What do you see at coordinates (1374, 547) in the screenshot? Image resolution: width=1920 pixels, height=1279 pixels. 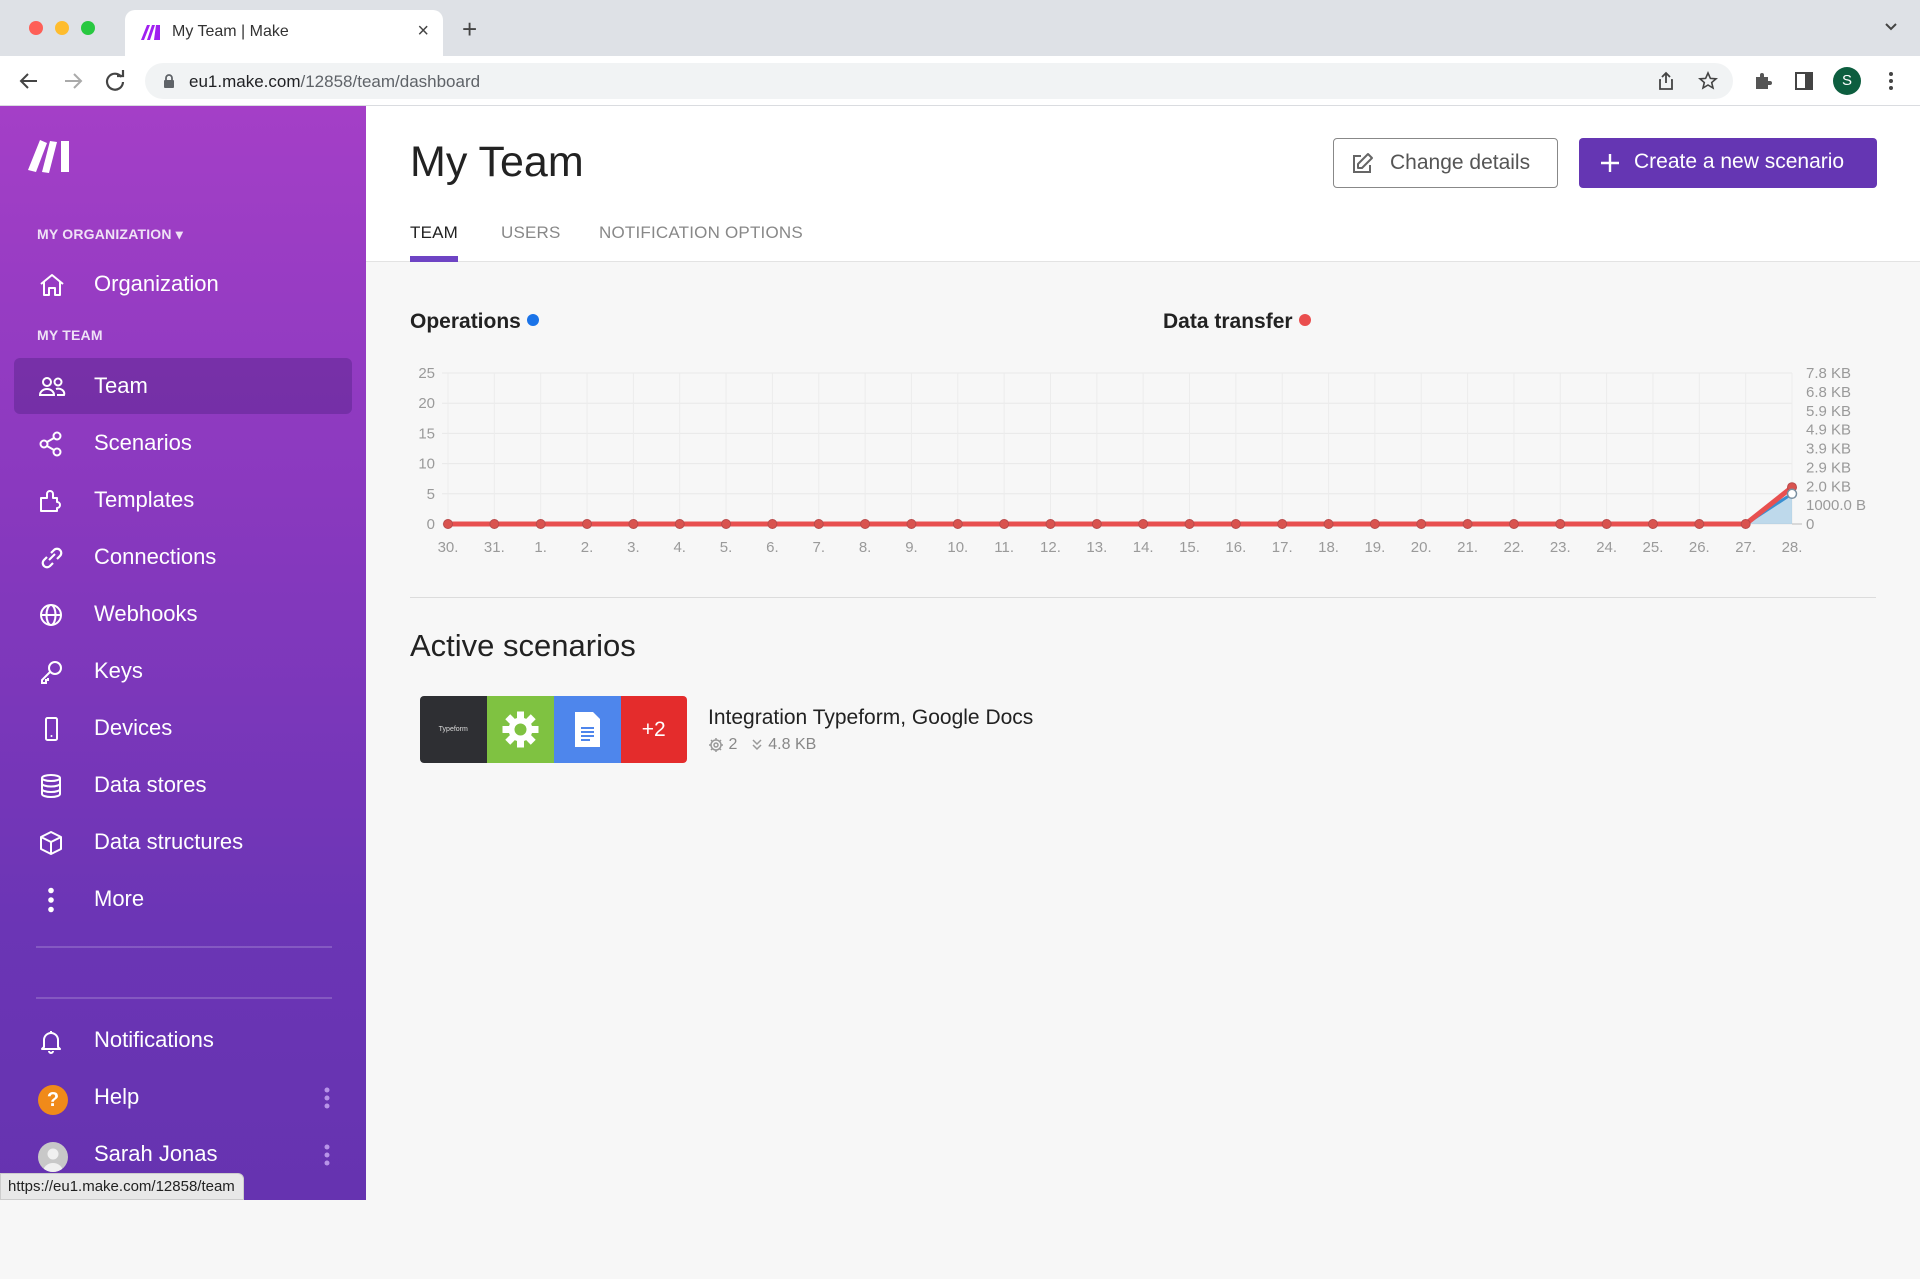 I see `x-axis-tick-label: 19.` at bounding box center [1374, 547].